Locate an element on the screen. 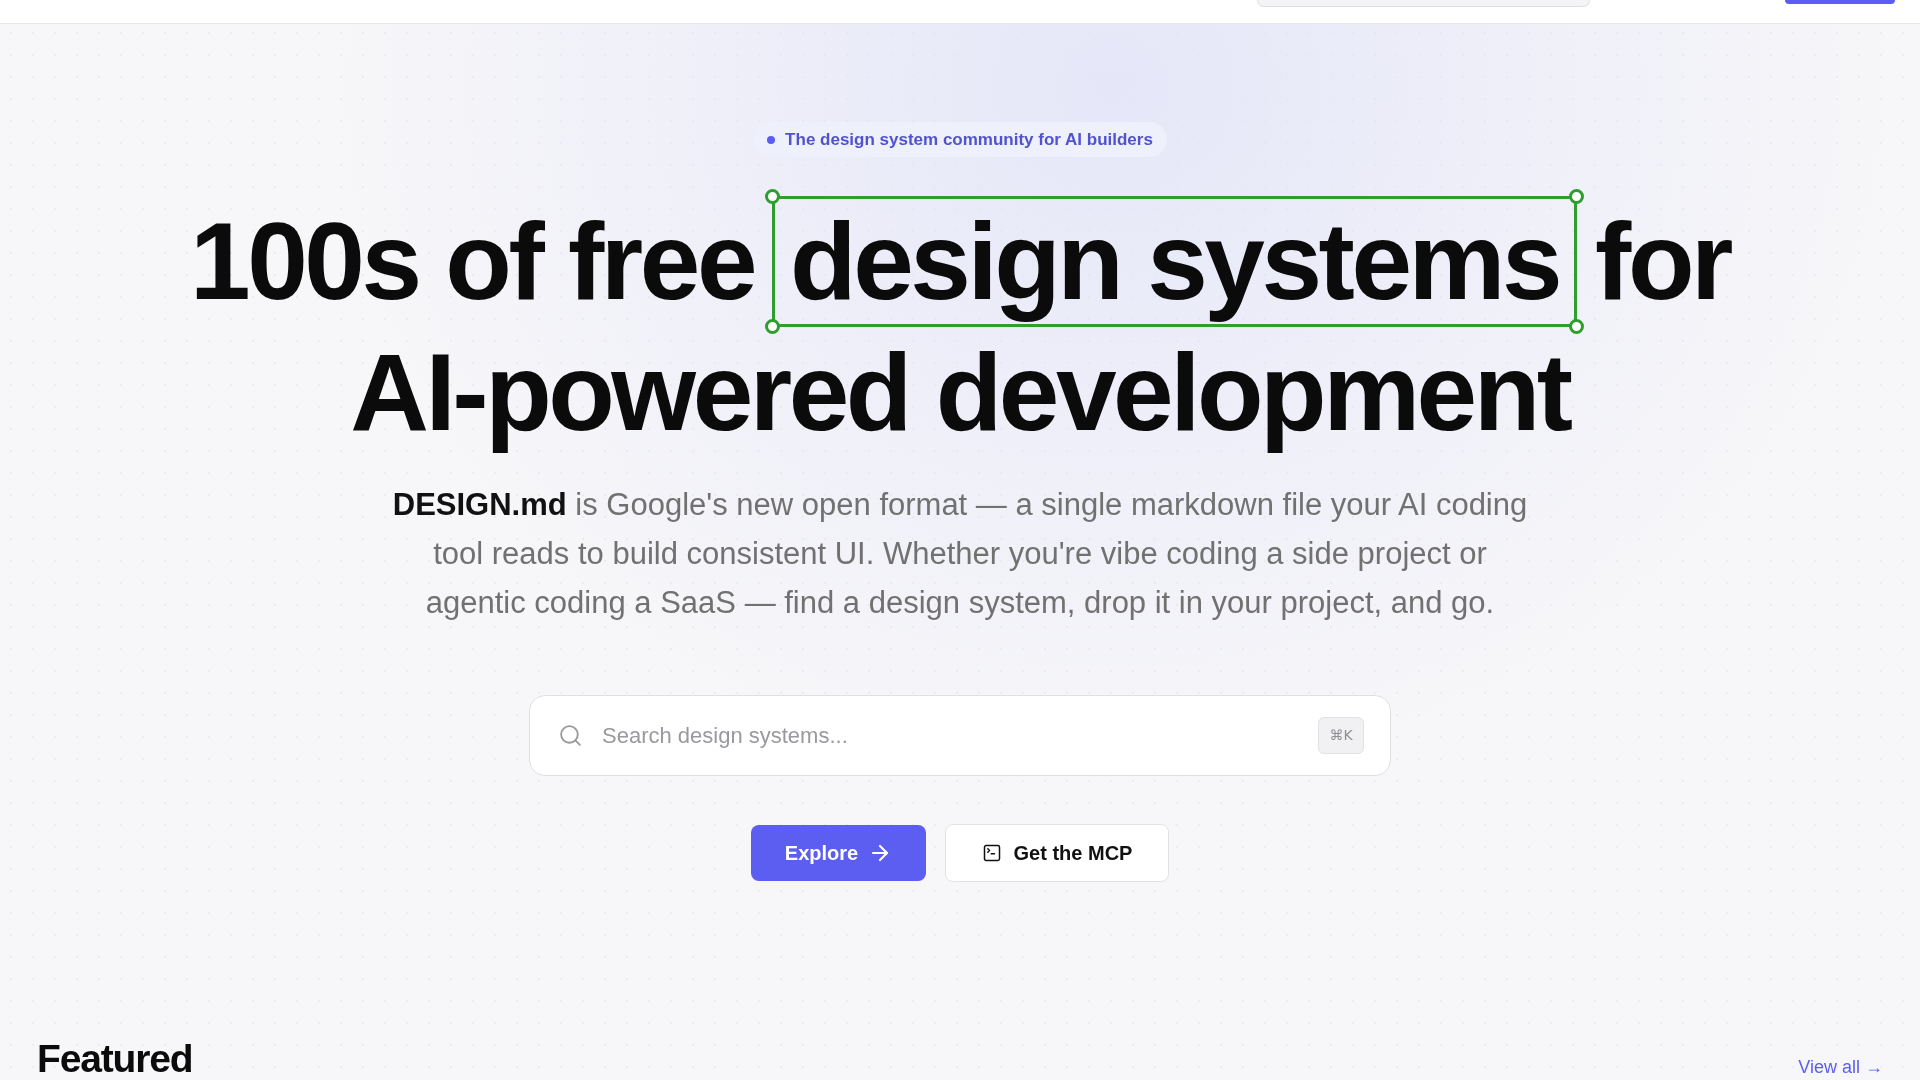 This screenshot has height=1080, width=1920. mcp-button: Get the MCP is located at coordinates (1057, 852).